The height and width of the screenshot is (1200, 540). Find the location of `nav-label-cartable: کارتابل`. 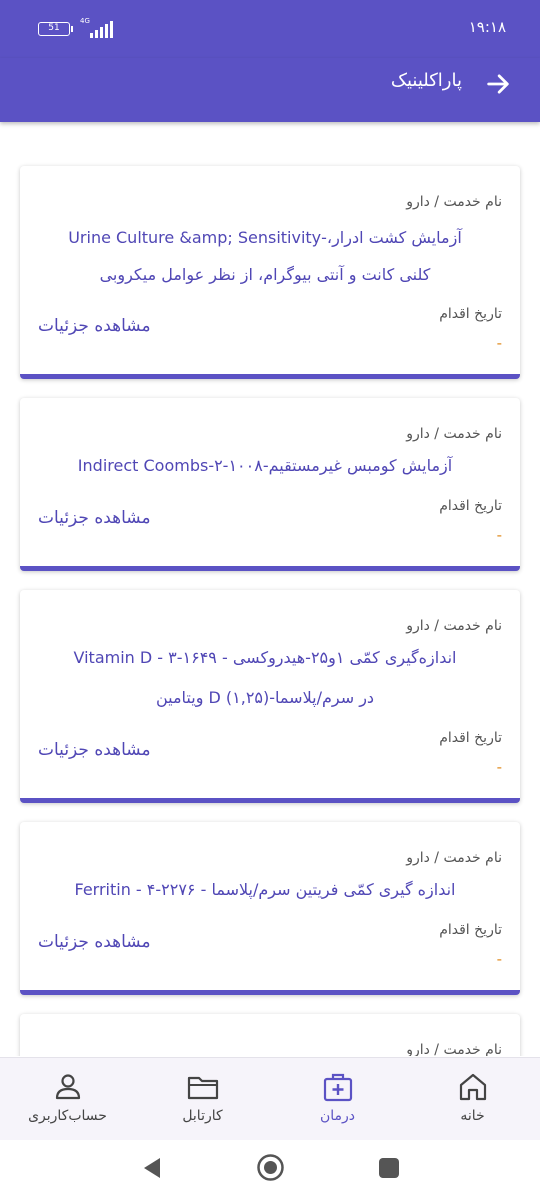

nav-label-cartable: کارتابل is located at coordinates (202, 1116).